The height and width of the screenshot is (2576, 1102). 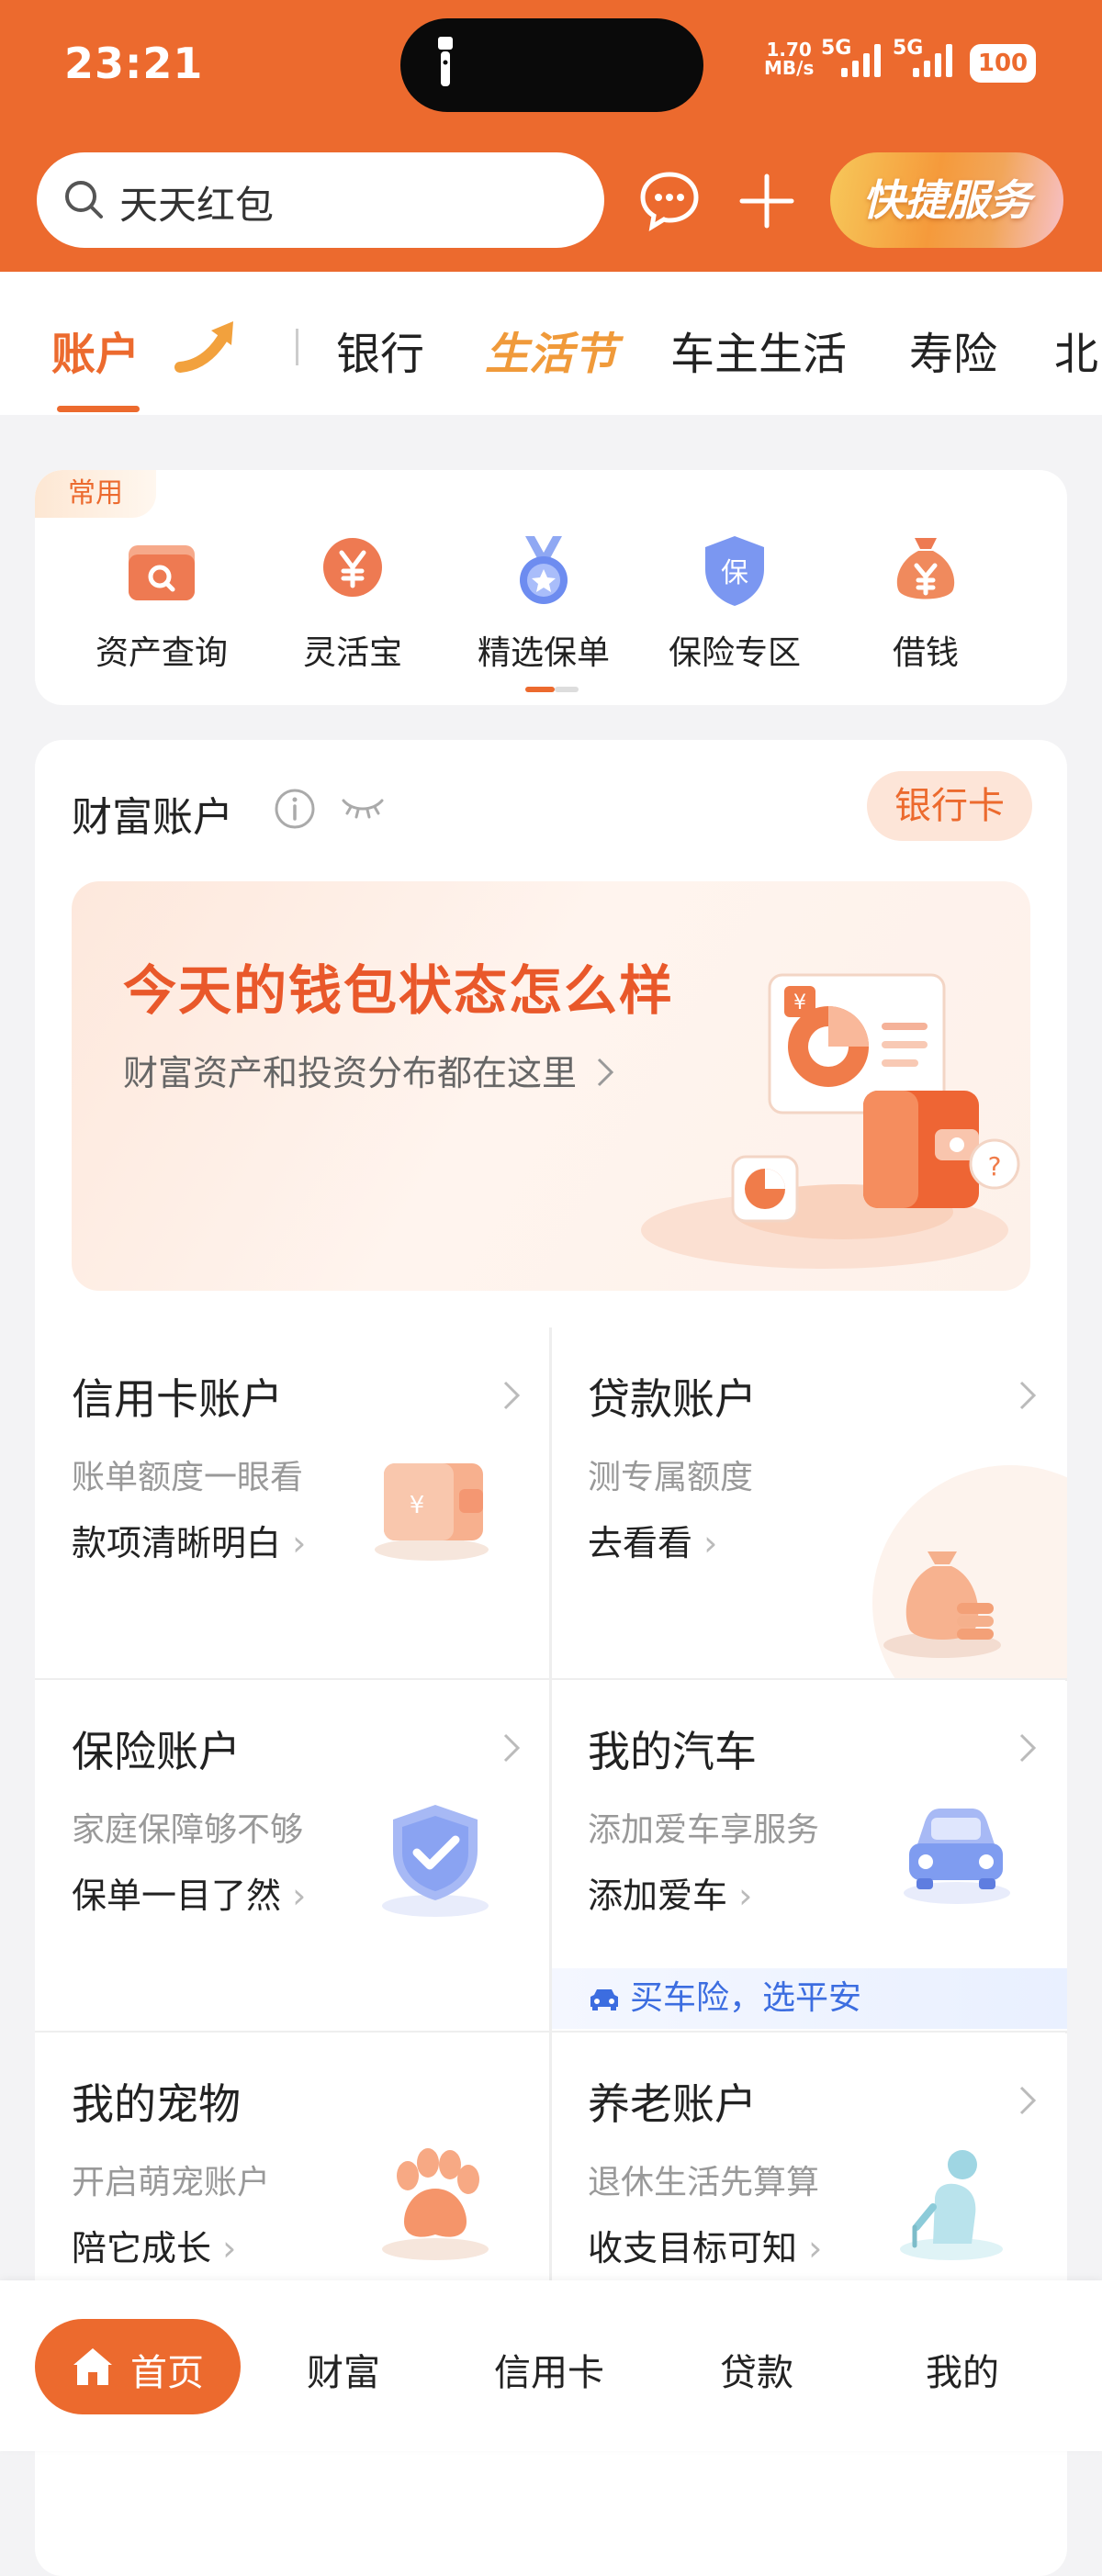 I want to click on grid-vertical-divider, so click(x=550, y=1878).